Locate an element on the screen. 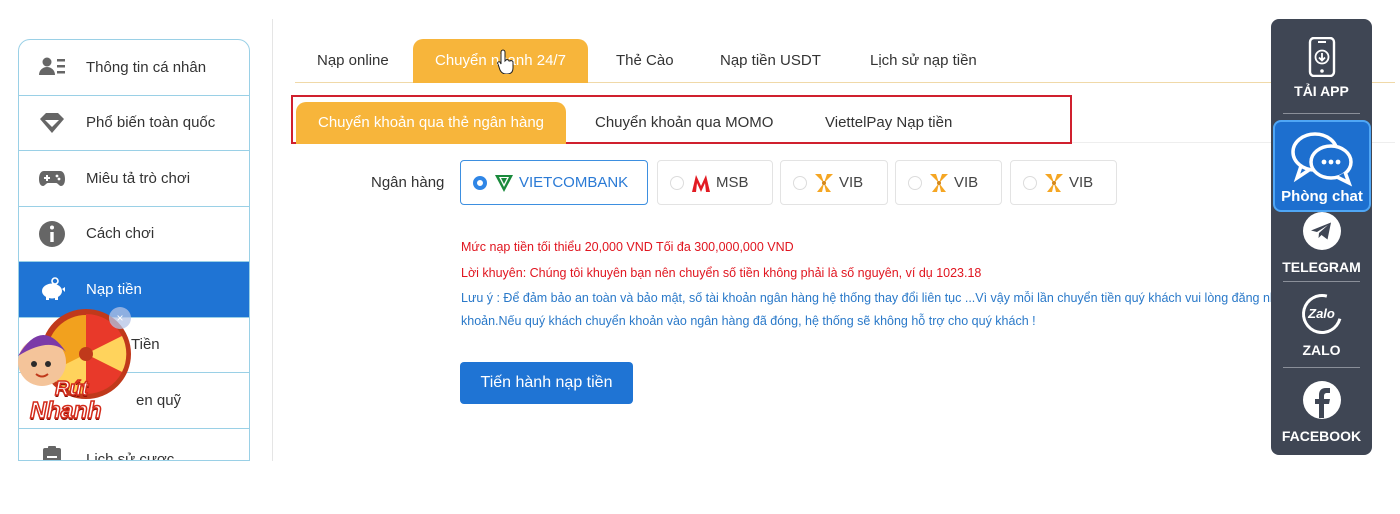 The image size is (1400, 514). subtab-momo: Chuyển khoản qua MOMO is located at coordinates (684, 123).